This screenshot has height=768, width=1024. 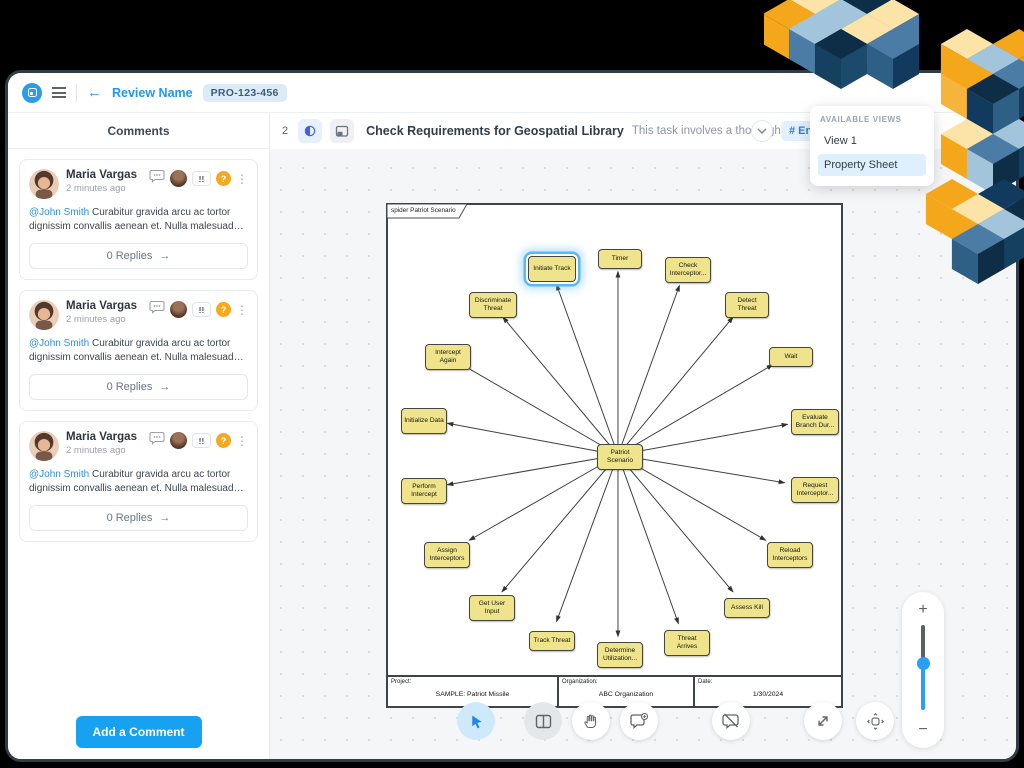 I want to click on diagram-title-tab: spider Patriot Scenario, so click(x=427, y=211).